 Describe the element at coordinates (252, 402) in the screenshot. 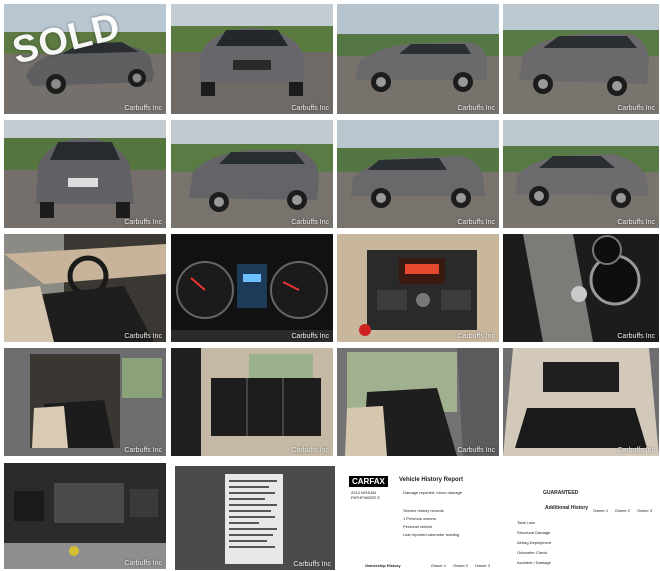

I see `photo-interior-third-row: Carbuffs Inc` at that location.